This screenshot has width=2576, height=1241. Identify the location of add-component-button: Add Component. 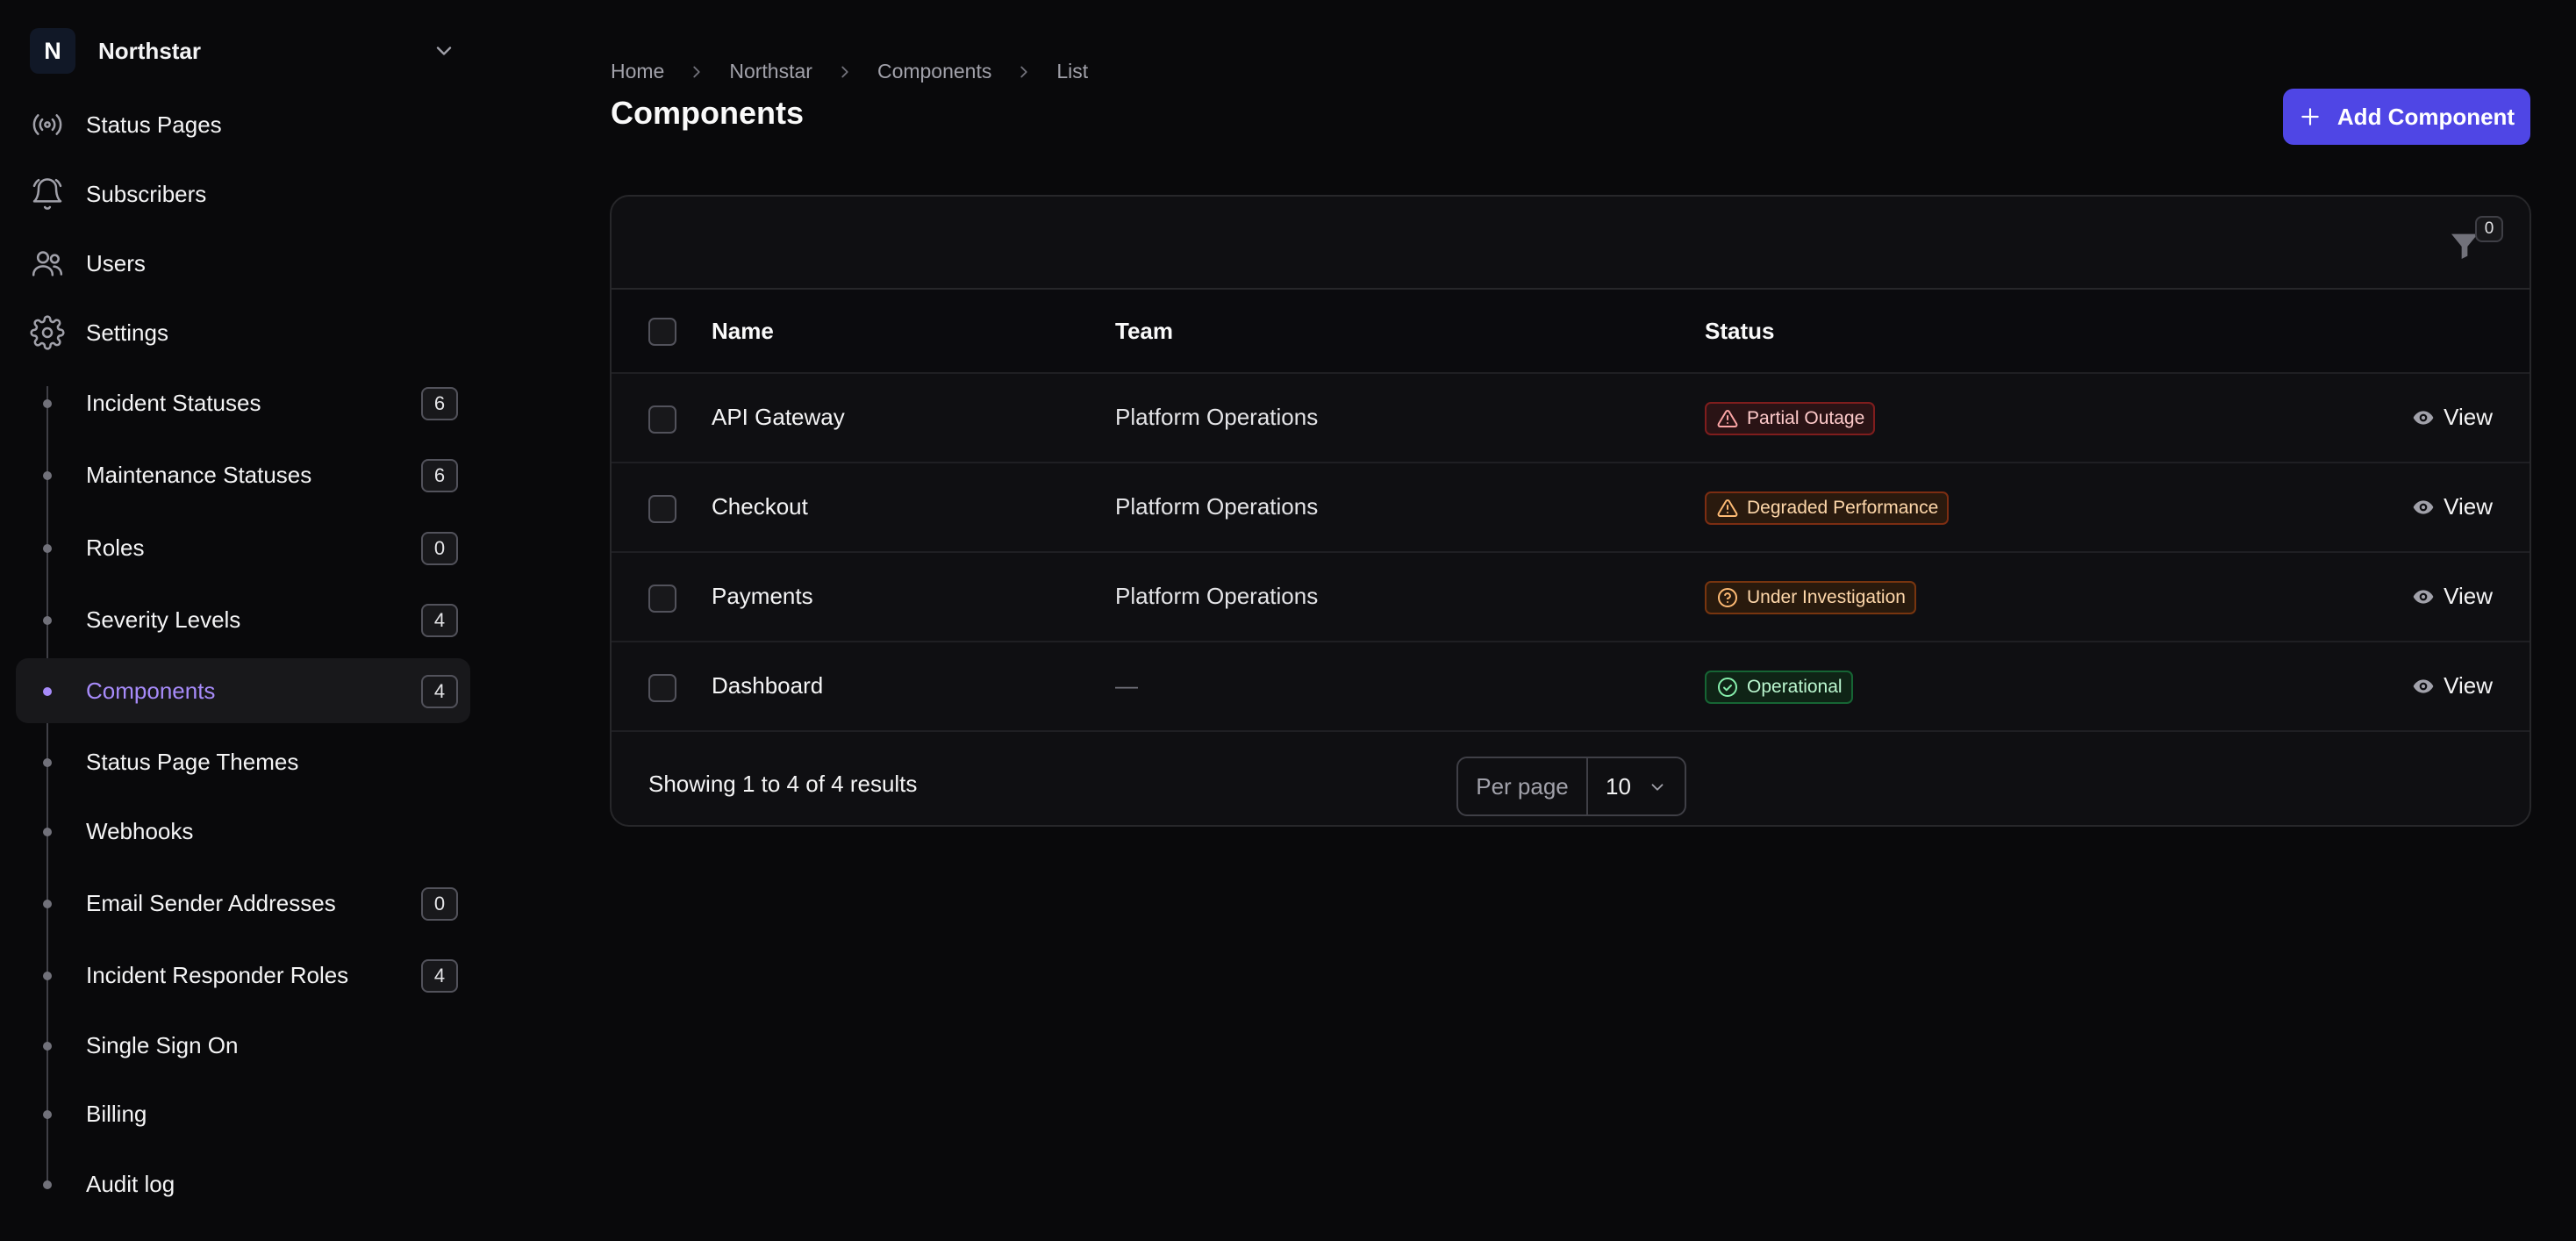
(2406, 117).